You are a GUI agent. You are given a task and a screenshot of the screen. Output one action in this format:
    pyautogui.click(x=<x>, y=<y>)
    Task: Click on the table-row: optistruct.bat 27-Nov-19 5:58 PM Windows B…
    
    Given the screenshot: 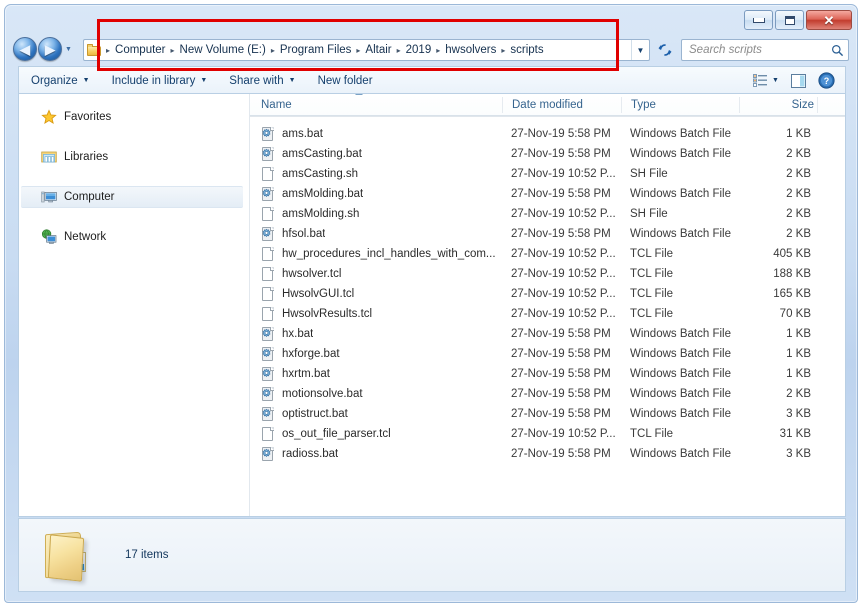 What is the action you would take?
    pyautogui.click(x=547, y=414)
    